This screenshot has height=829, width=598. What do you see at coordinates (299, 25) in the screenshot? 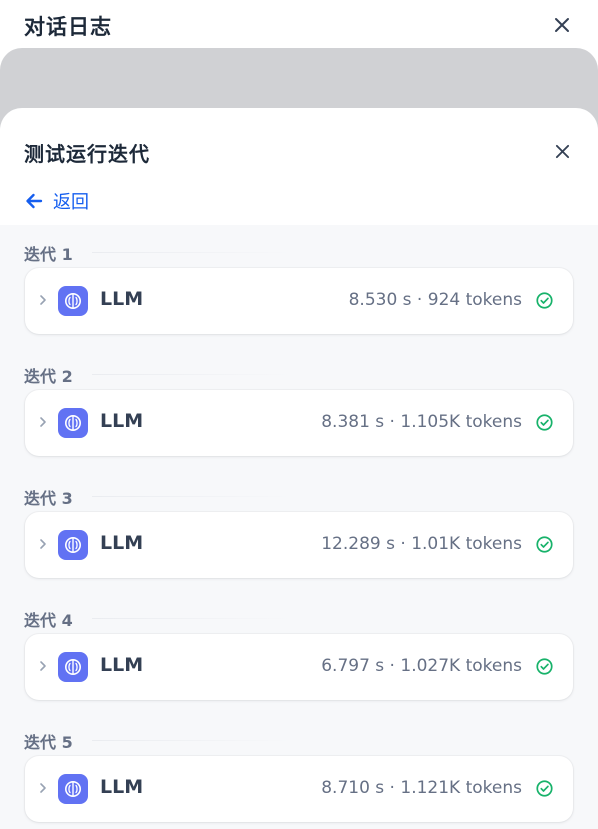
I see `conversation-log-header: 对话日志` at bounding box center [299, 25].